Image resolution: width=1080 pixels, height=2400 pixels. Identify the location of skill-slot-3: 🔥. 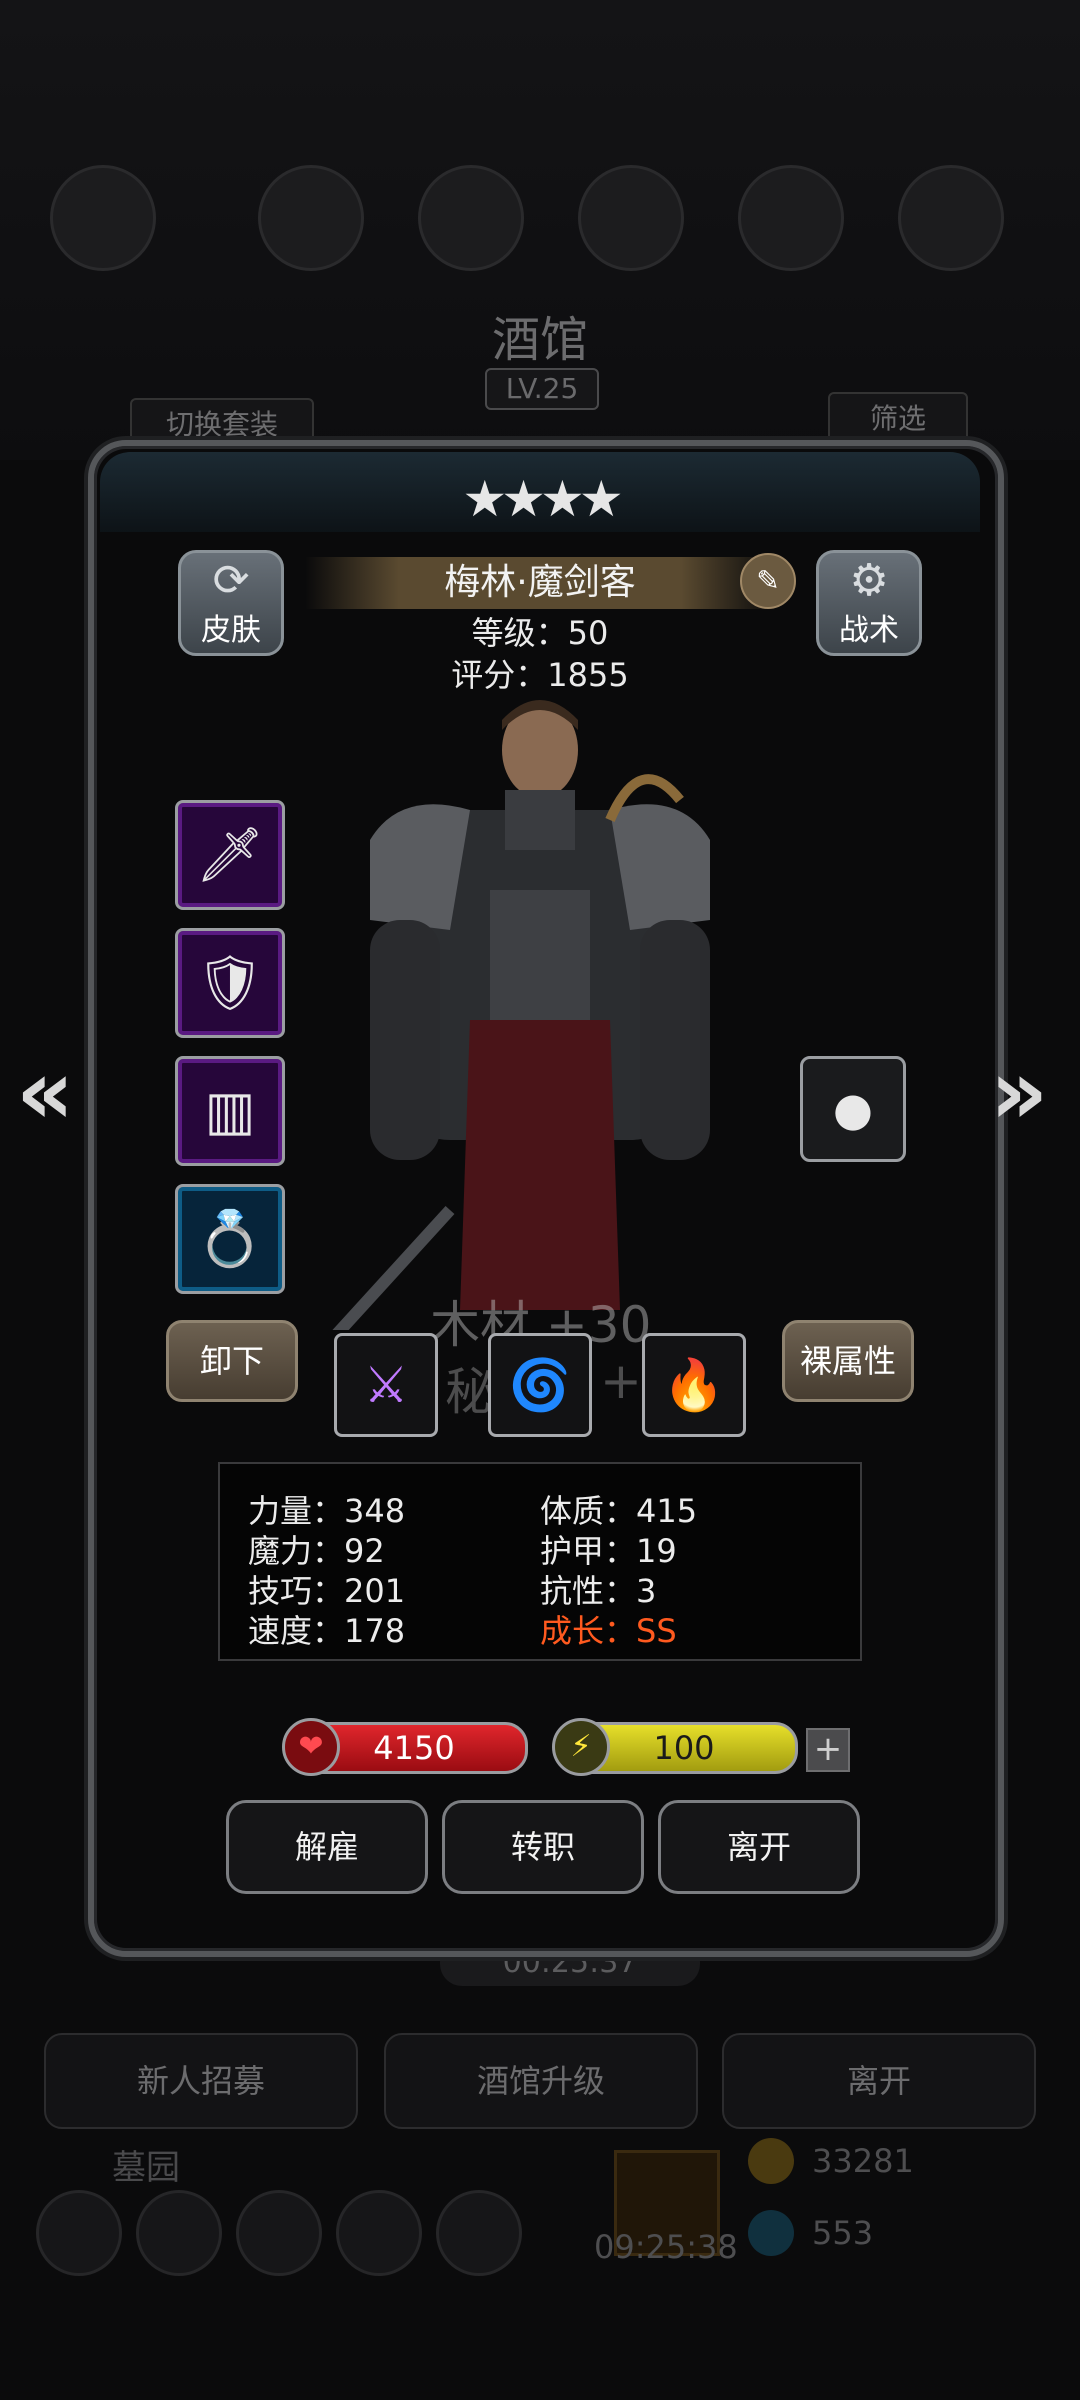
(694, 1385).